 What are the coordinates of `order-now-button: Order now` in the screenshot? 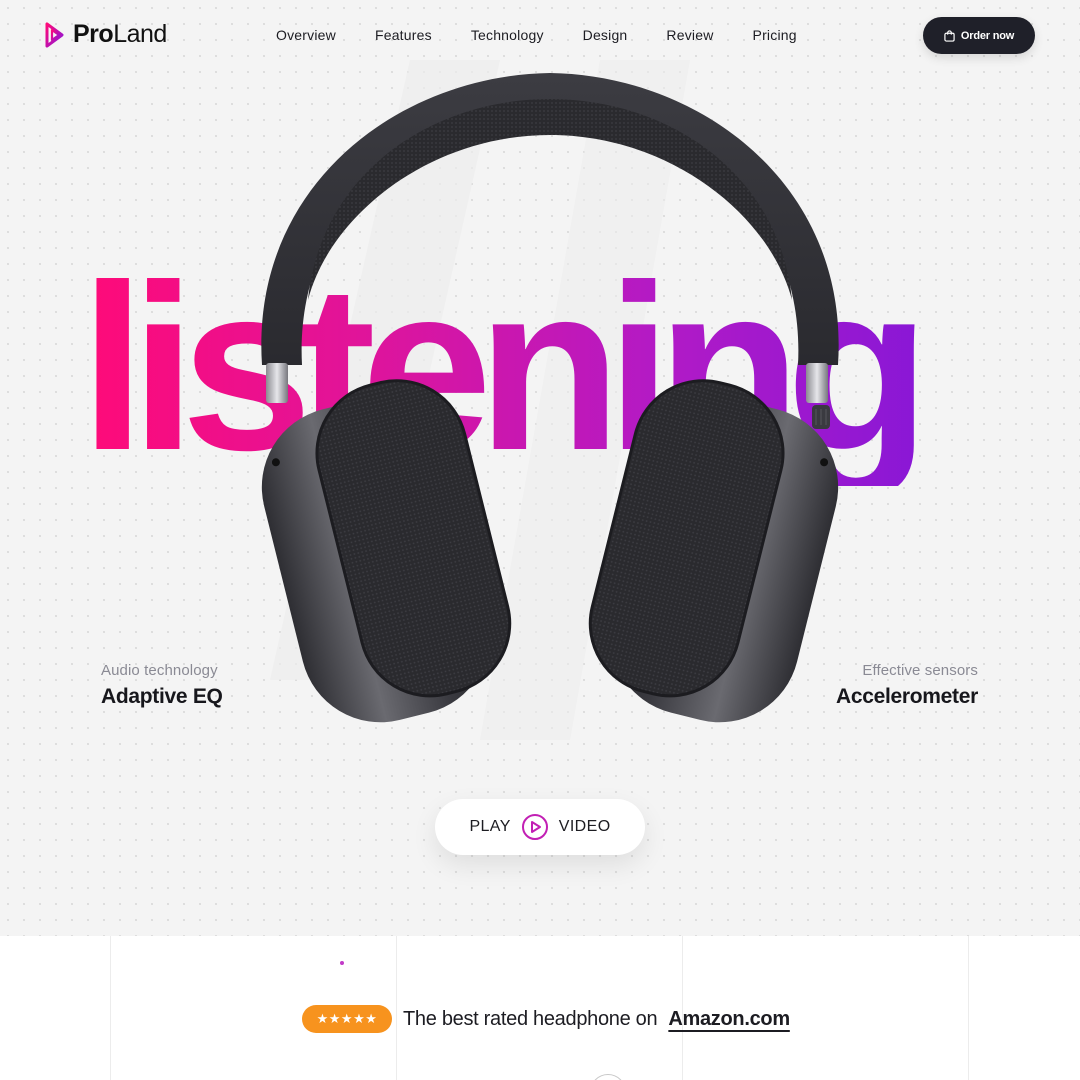 It's located at (979, 35).